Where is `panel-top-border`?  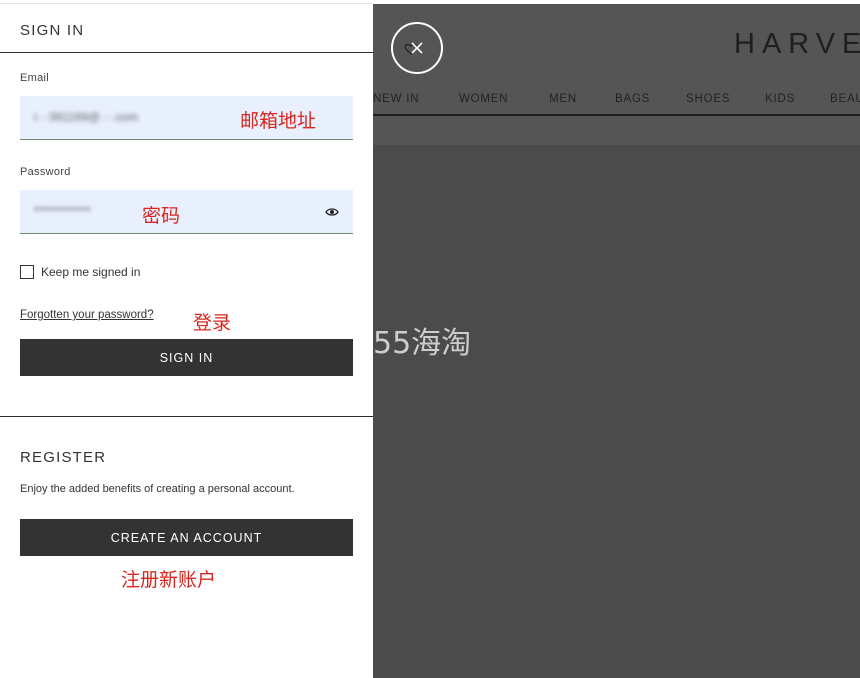 panel-top-border is located at coordinates (186, 3).